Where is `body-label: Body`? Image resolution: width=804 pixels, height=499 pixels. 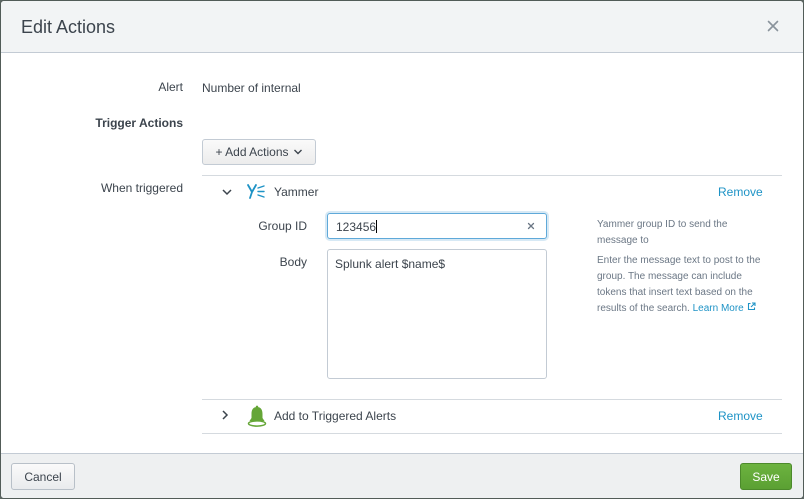
body-label: Body is located at coordinates (293, 262).